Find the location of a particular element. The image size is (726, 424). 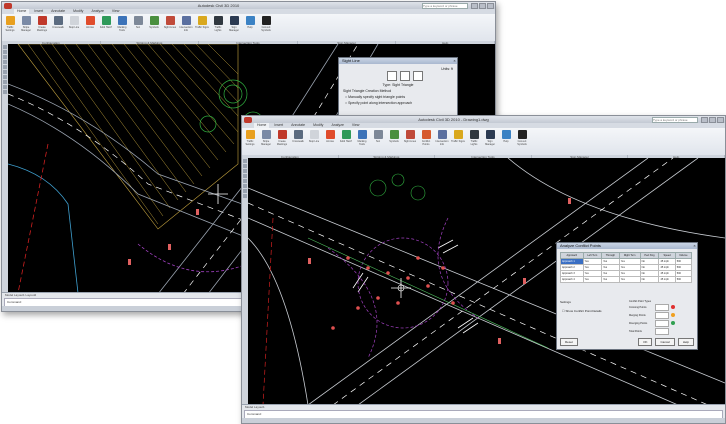

symbols-icon is located at coordinates (154, 20).